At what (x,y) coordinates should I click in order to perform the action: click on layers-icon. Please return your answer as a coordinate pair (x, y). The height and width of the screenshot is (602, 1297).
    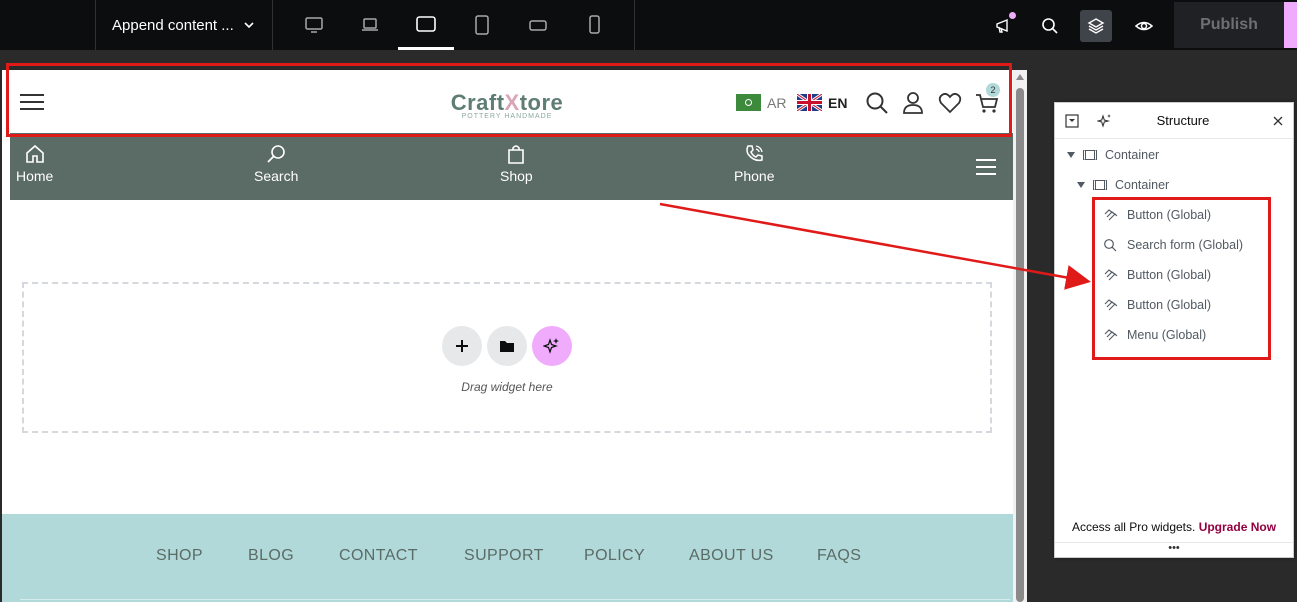
    Looking at the image, I should click on (1096, 26).